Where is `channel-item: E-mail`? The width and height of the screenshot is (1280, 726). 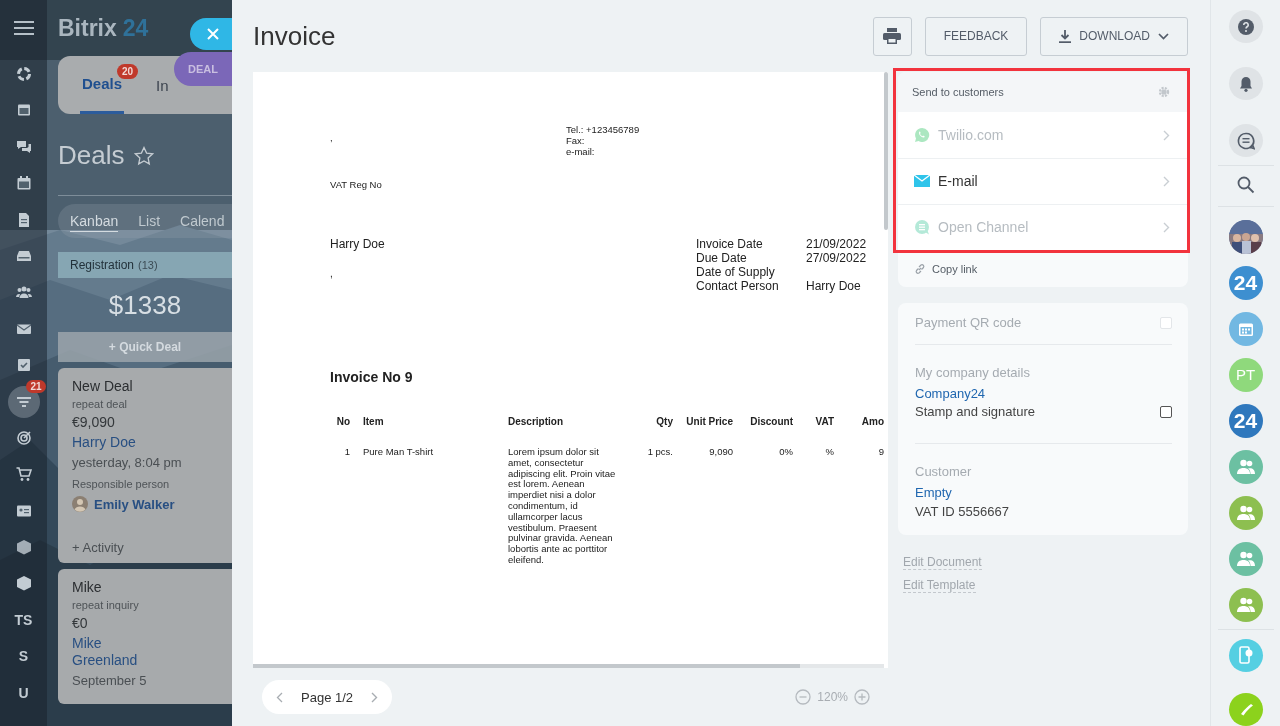
channel-item: E-mail is located at coordinates (1043, 181).